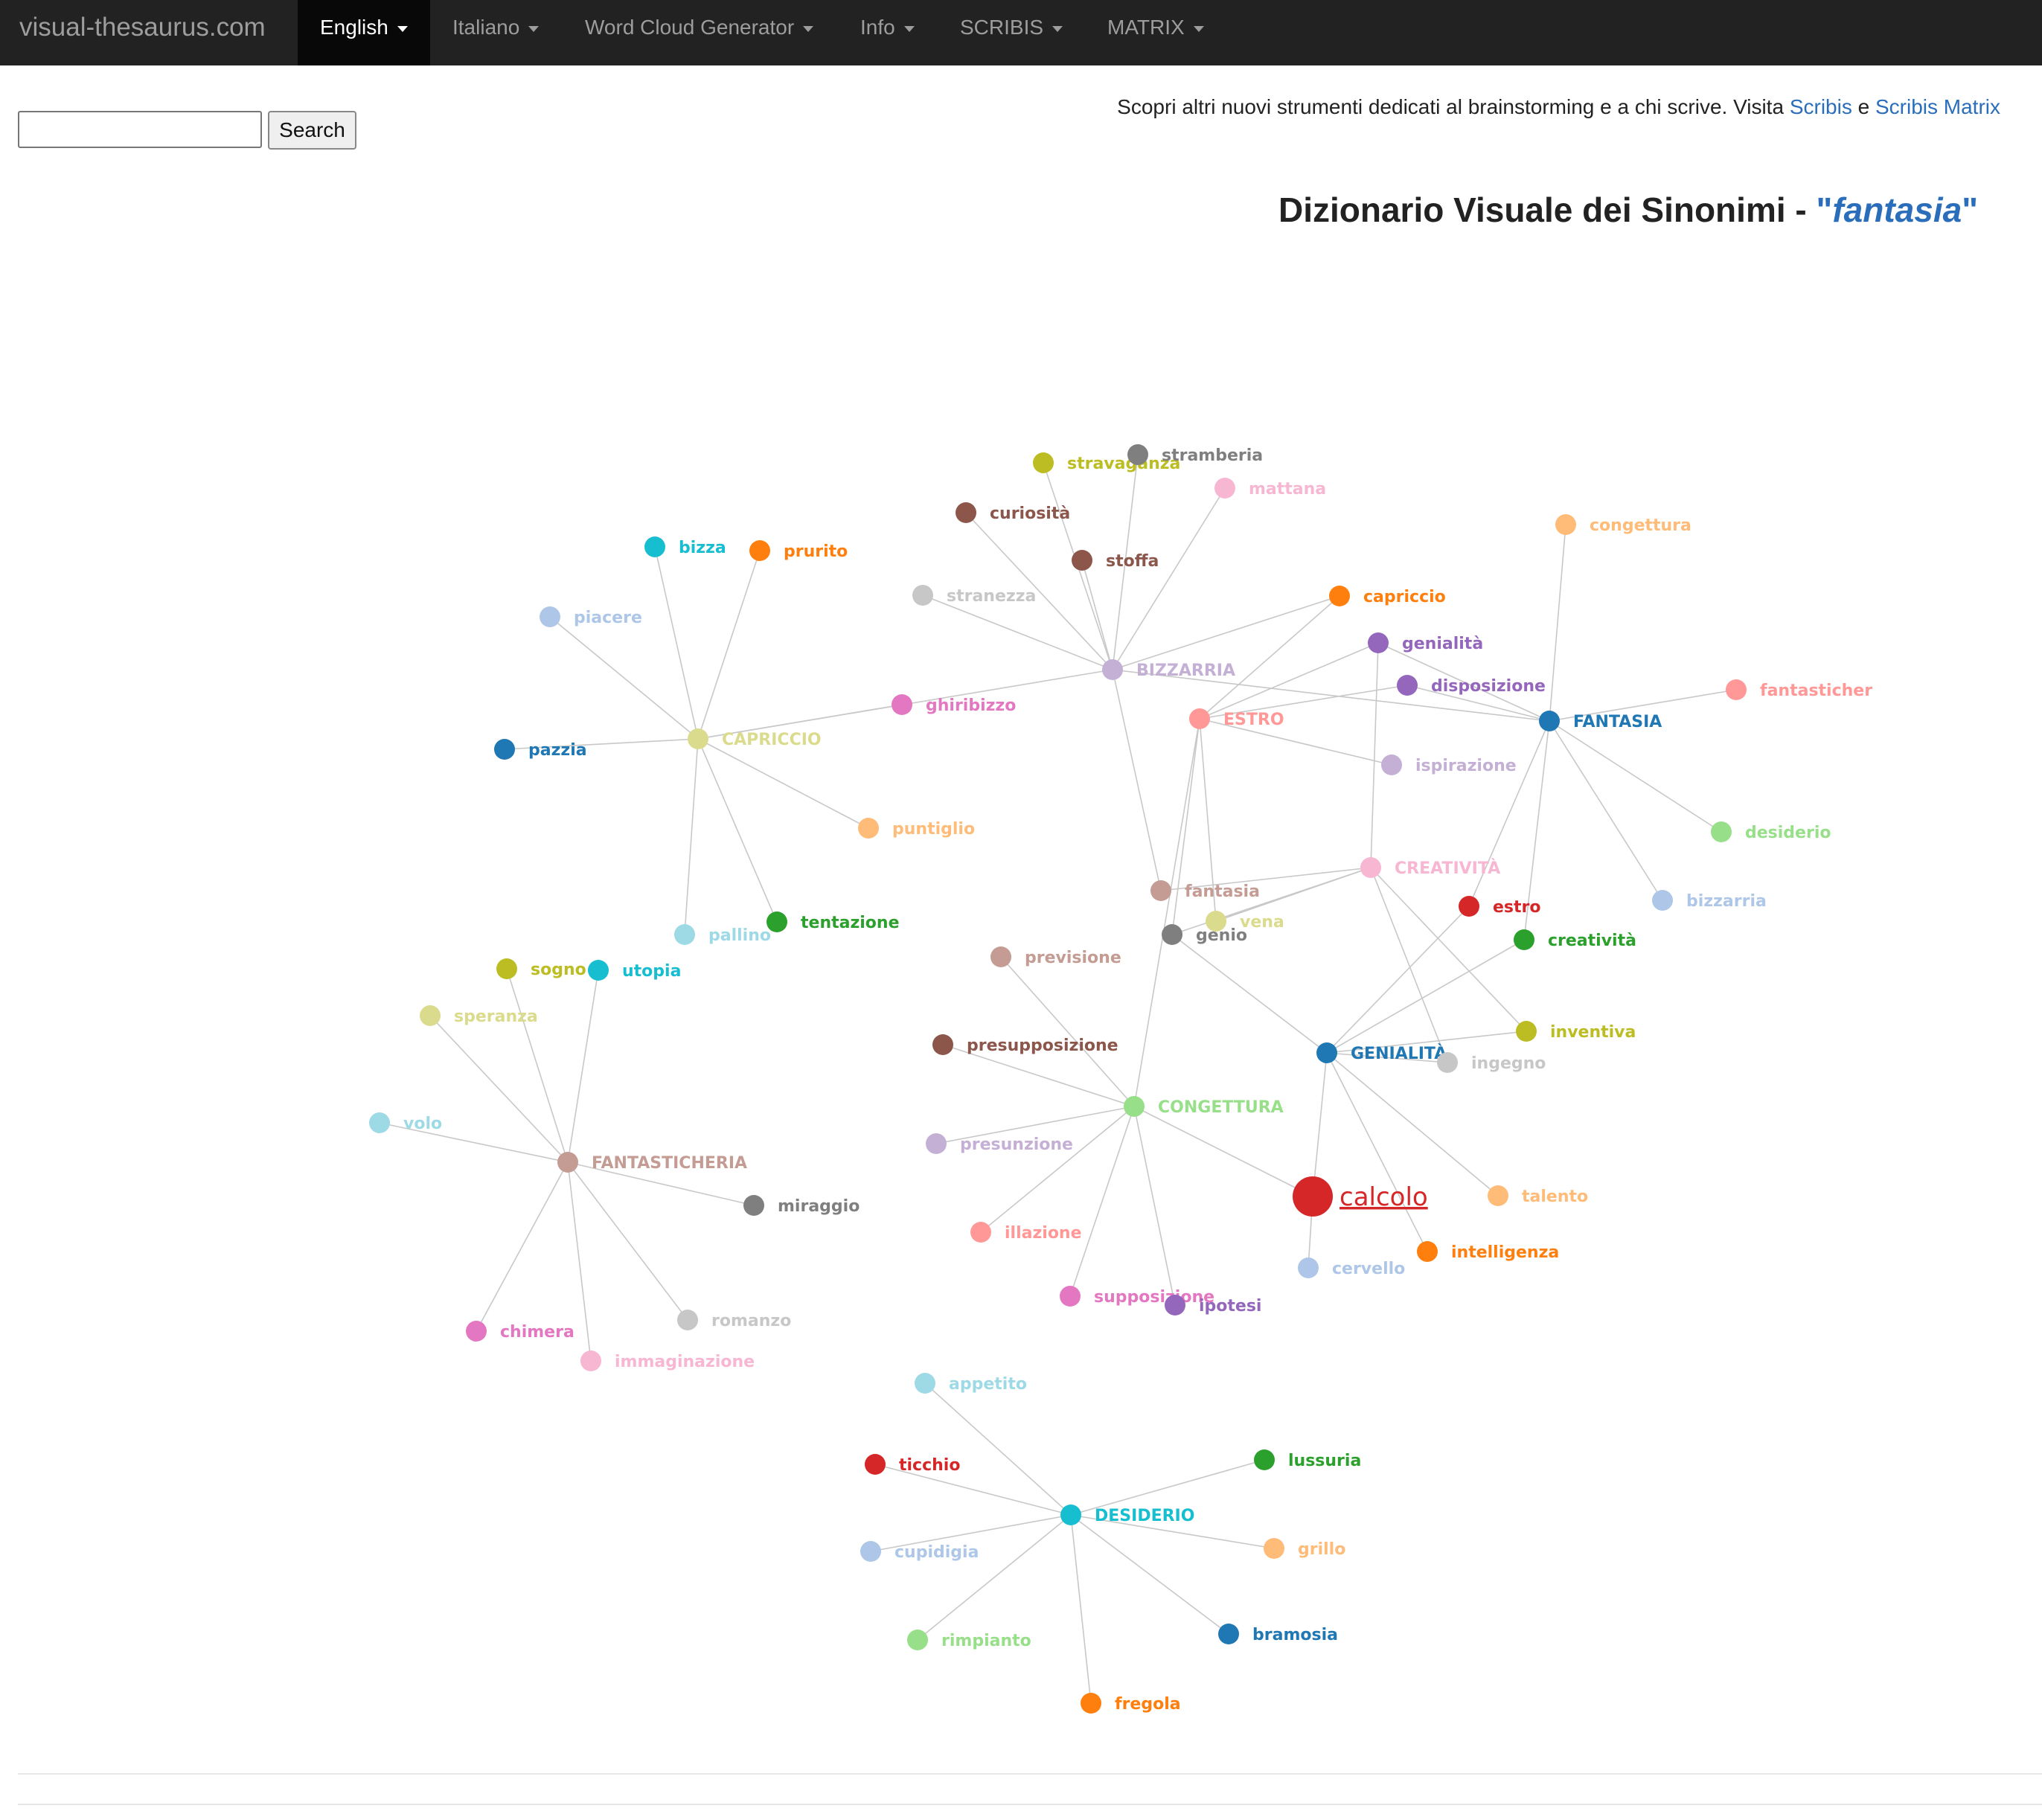 This screenshot has height=1820, width=2042. I want to click on graph-node-calcolo: calcolo, so click(1360, 1196).